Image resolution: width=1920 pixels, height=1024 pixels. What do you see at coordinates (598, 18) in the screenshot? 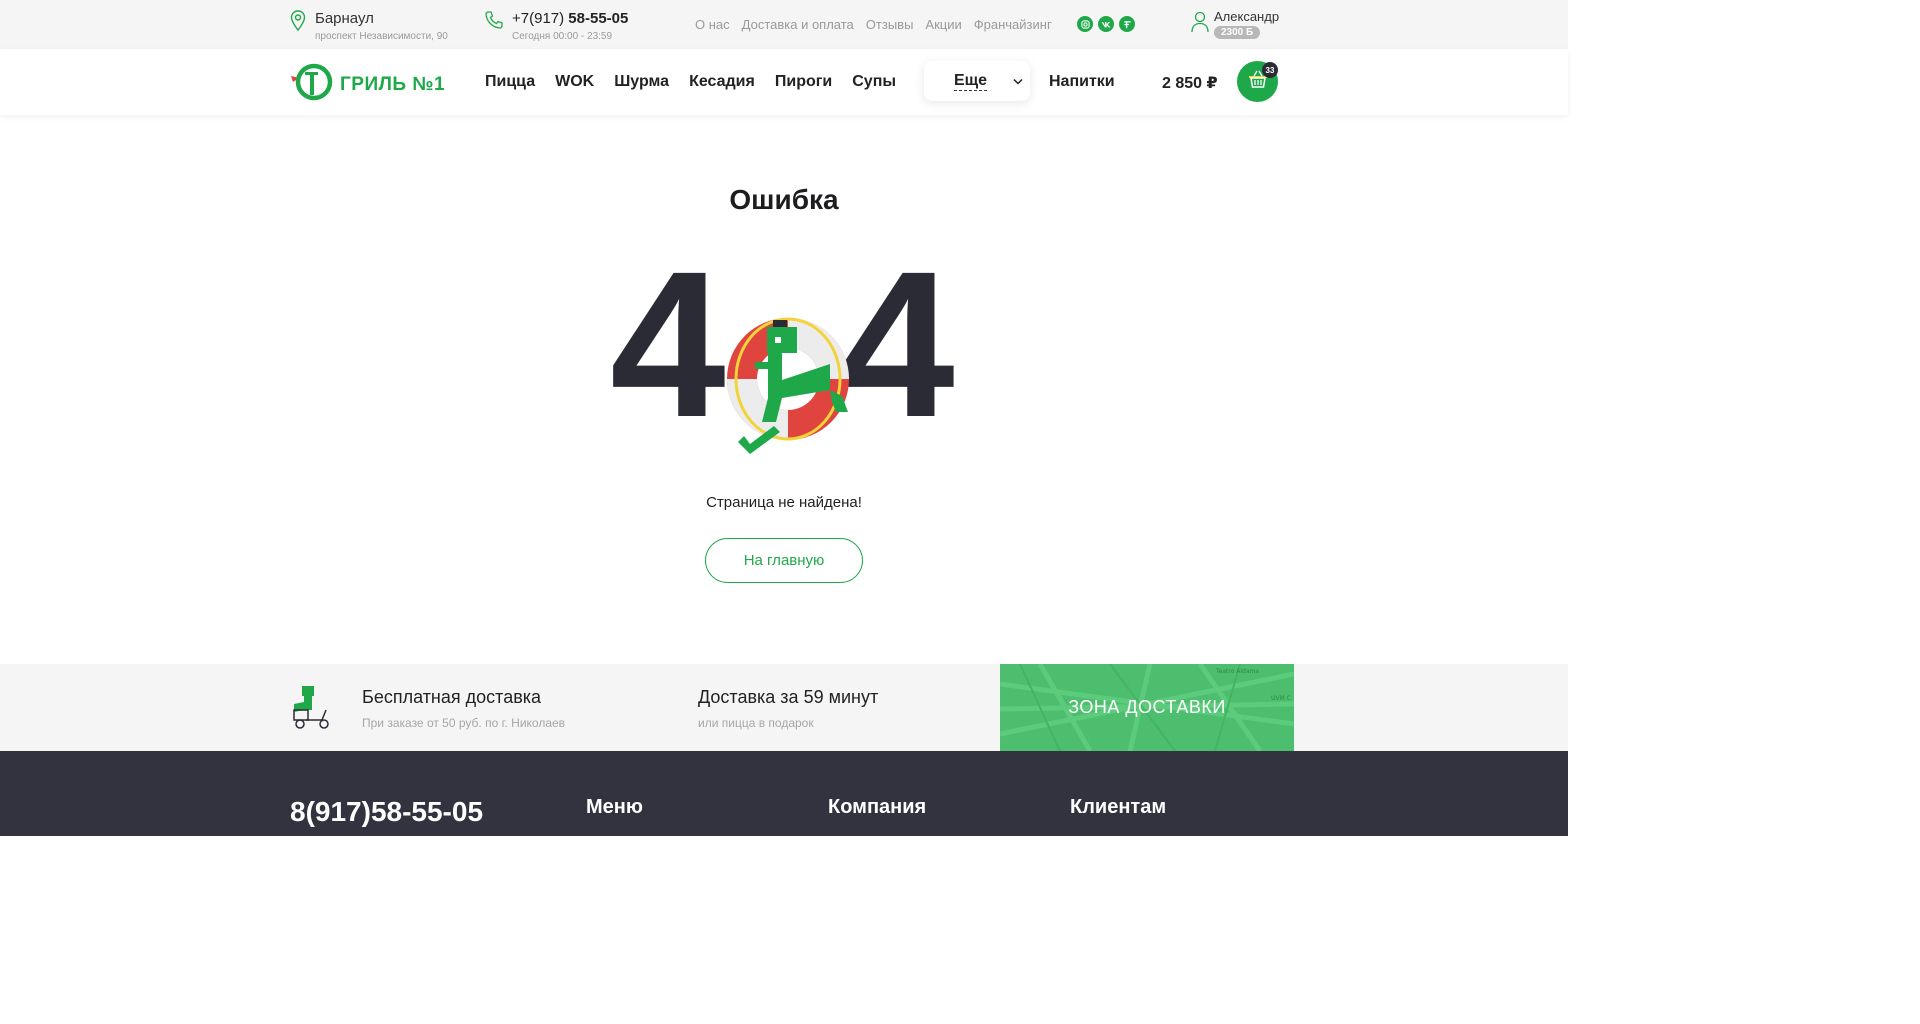
I see `phone-main: 58-55-05` at bounding box center [598, 18].